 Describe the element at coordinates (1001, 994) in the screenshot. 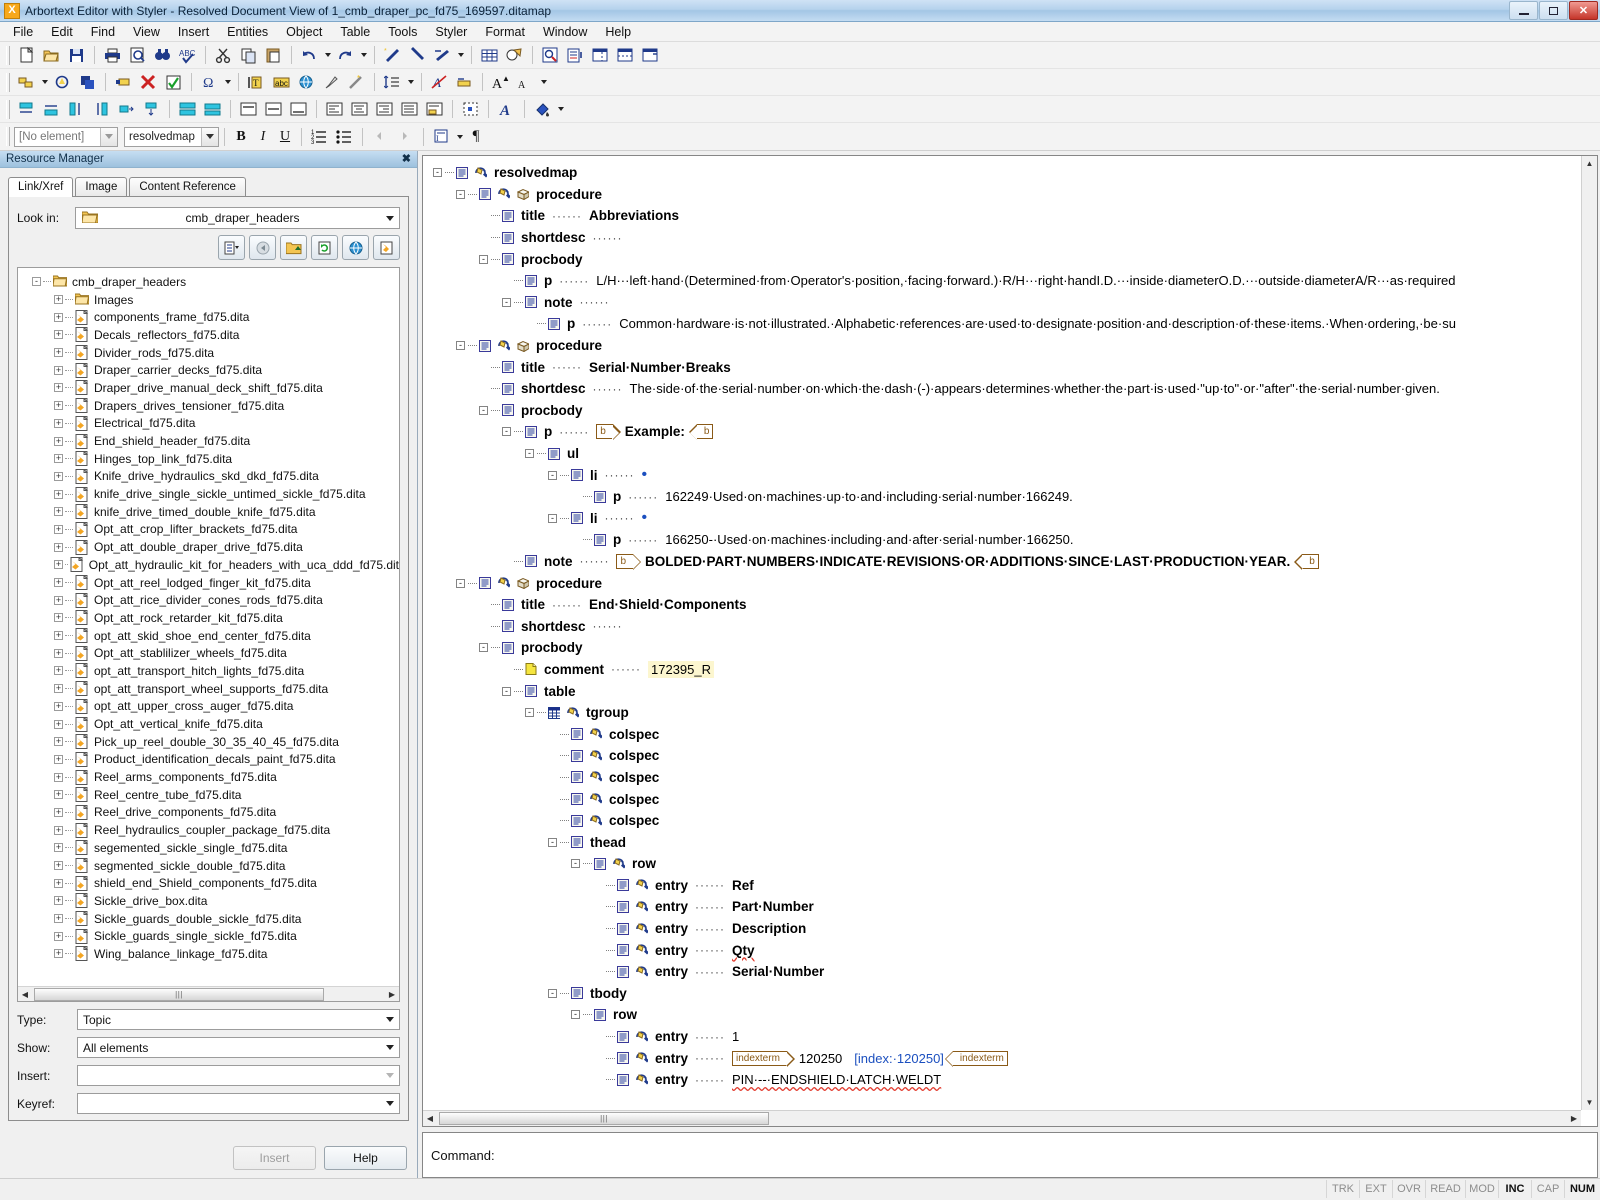

I see `doc-tree-node-tbody: - tbody` at that location.